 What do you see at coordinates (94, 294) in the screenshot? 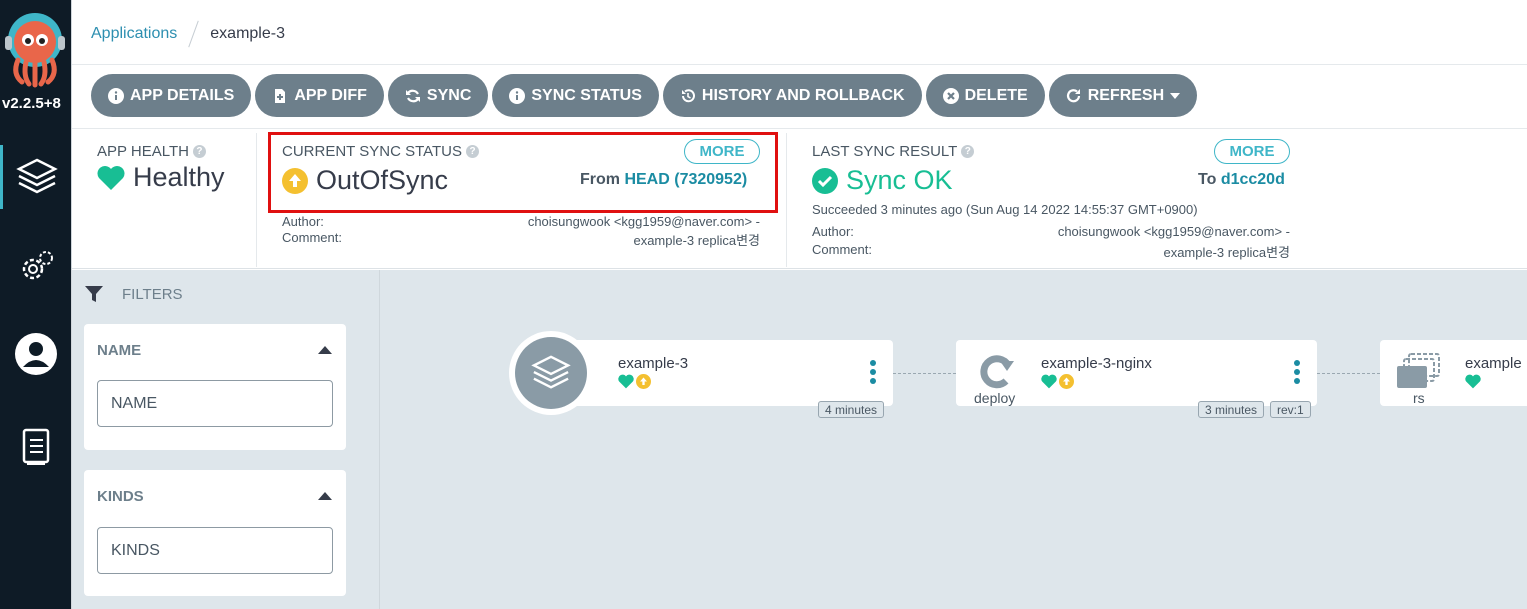
I see `filter-icon` at bounding box center [94, 294].